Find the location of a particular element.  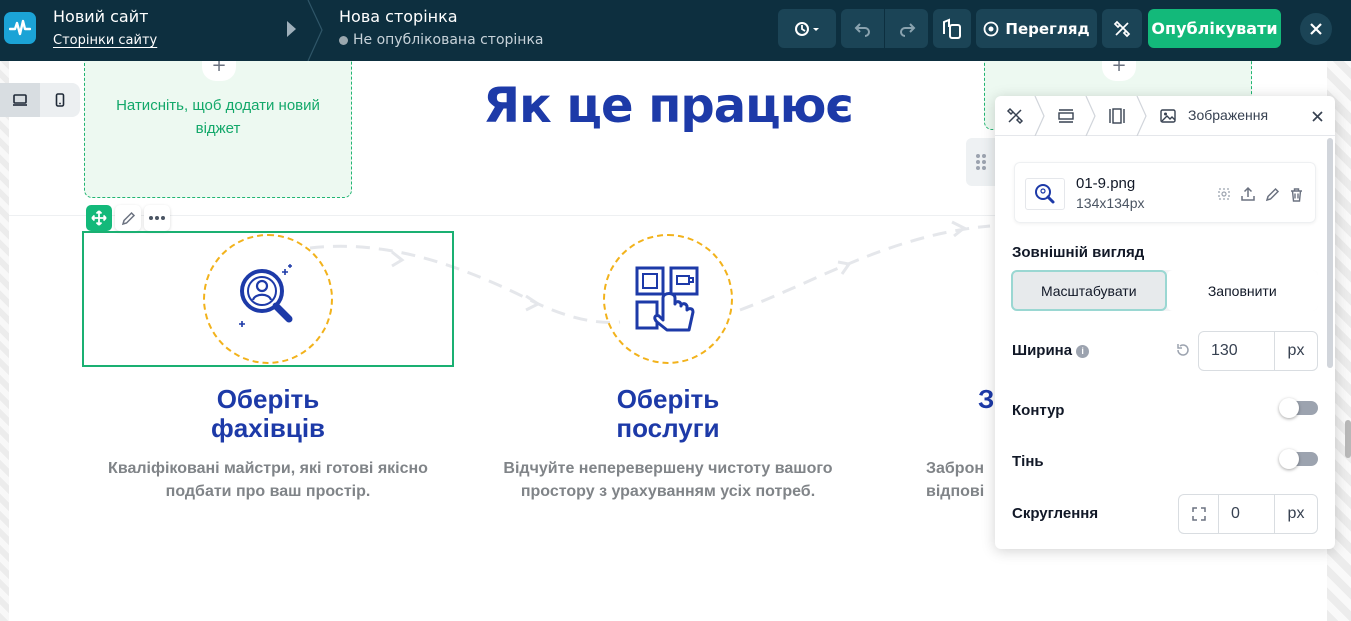

mobile-edit-icon is located at coordinates (952, 28).